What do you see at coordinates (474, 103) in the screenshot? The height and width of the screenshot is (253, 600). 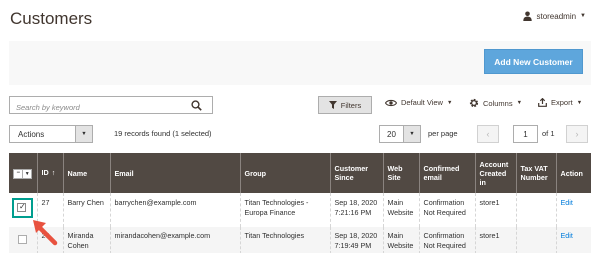 I see `gear-icon` at bounding box center [474, 103].